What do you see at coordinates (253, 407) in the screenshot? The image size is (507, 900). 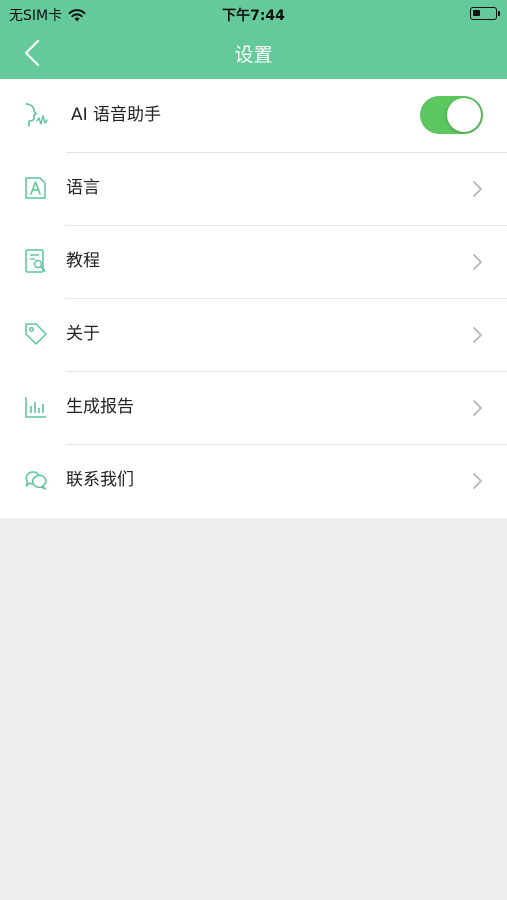 I see `settings-item-report: 生成报告` at bounding box center [253, 407].